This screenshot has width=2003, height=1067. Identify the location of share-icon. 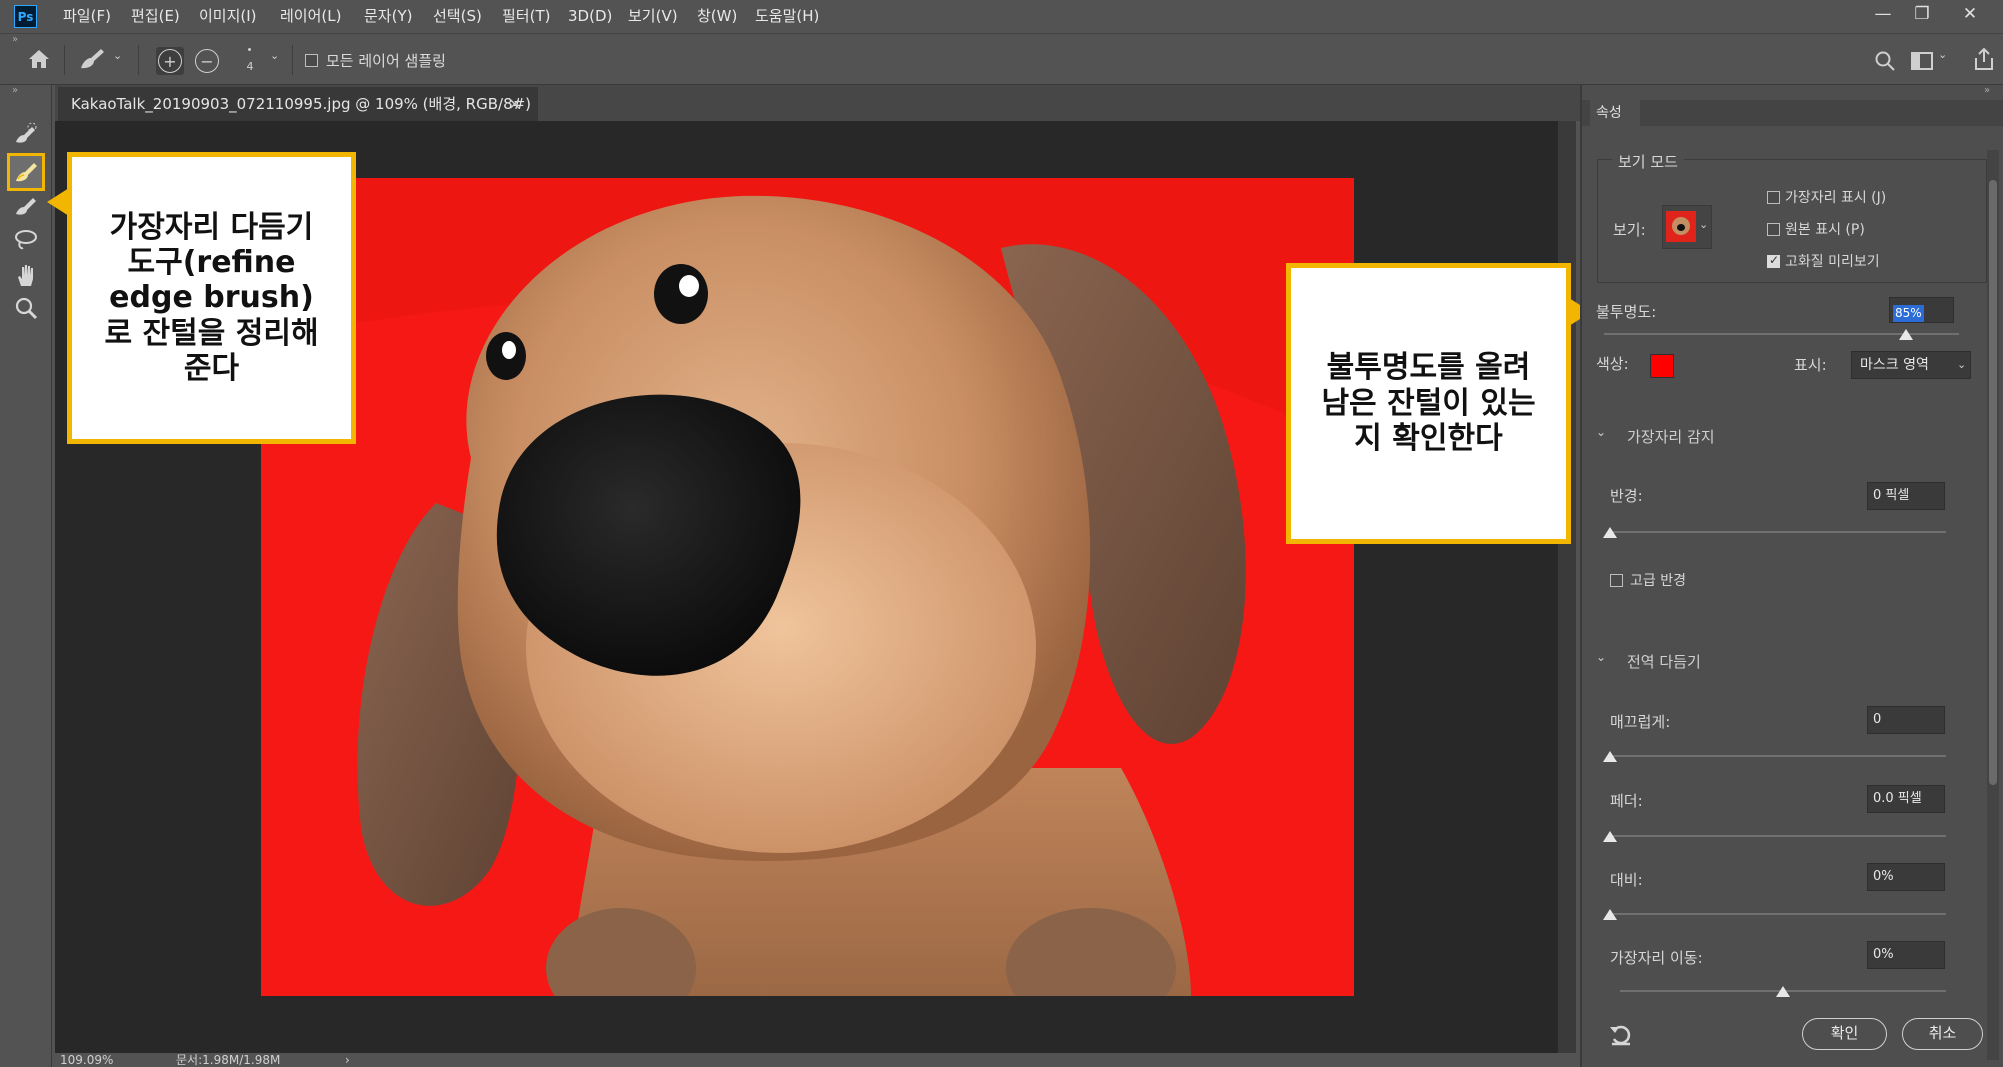
(1984, 59).